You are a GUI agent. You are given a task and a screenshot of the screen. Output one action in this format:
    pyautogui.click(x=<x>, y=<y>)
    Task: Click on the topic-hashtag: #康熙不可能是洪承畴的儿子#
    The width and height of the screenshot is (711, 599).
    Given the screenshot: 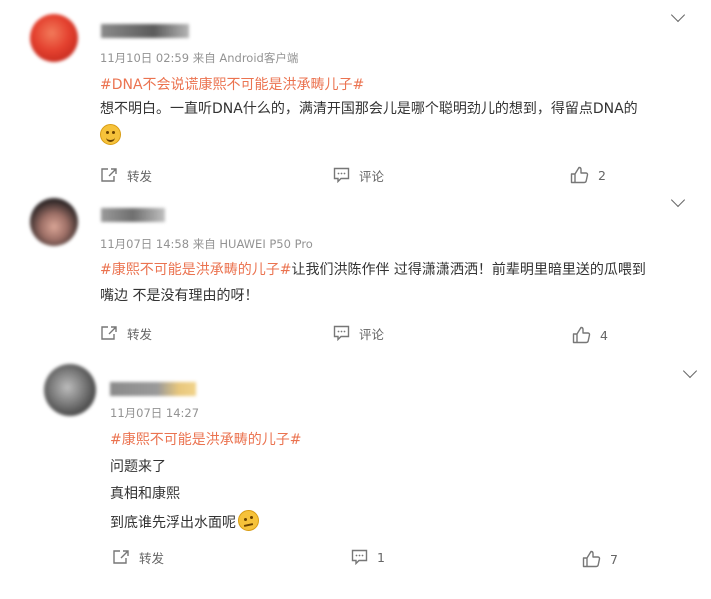 What is the action you would take?
    pyautogui.click(x=205, y=439)
    